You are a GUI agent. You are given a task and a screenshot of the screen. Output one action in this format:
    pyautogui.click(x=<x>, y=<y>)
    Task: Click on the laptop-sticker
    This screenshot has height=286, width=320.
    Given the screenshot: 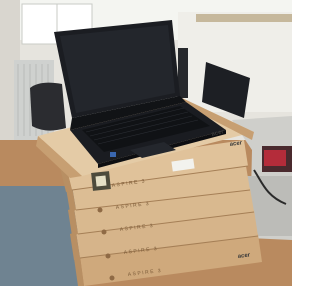 What is the action you would take?
    pyautogui.click(x=113, y=154)
    